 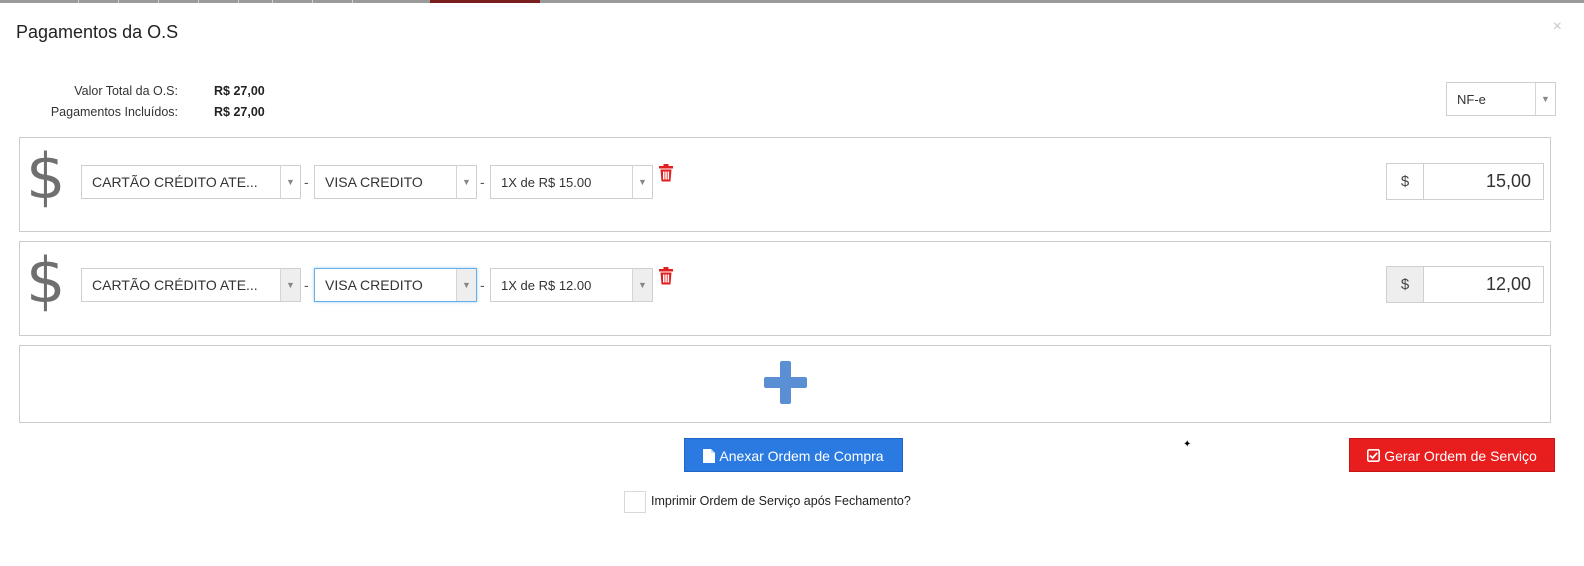 I want to click on print-after-close-checkbox, so click(x=635, y=502).